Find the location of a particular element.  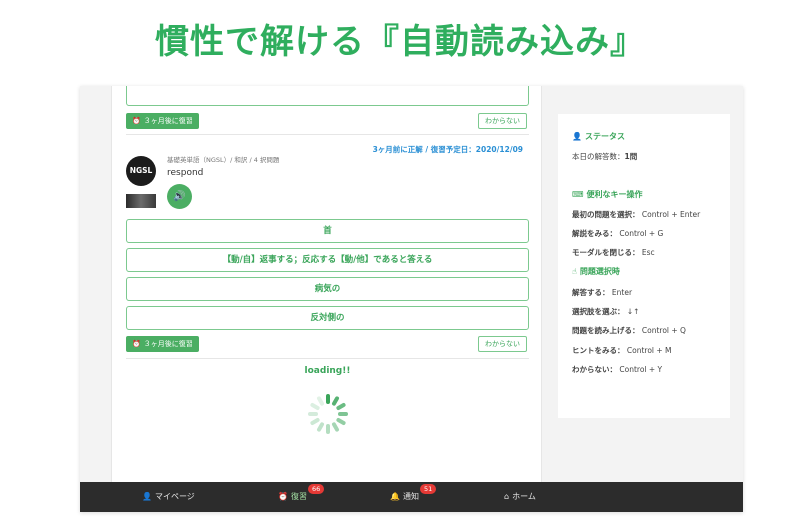

key-hint: わからない： Control + Y is located at coordinates (617, 369).